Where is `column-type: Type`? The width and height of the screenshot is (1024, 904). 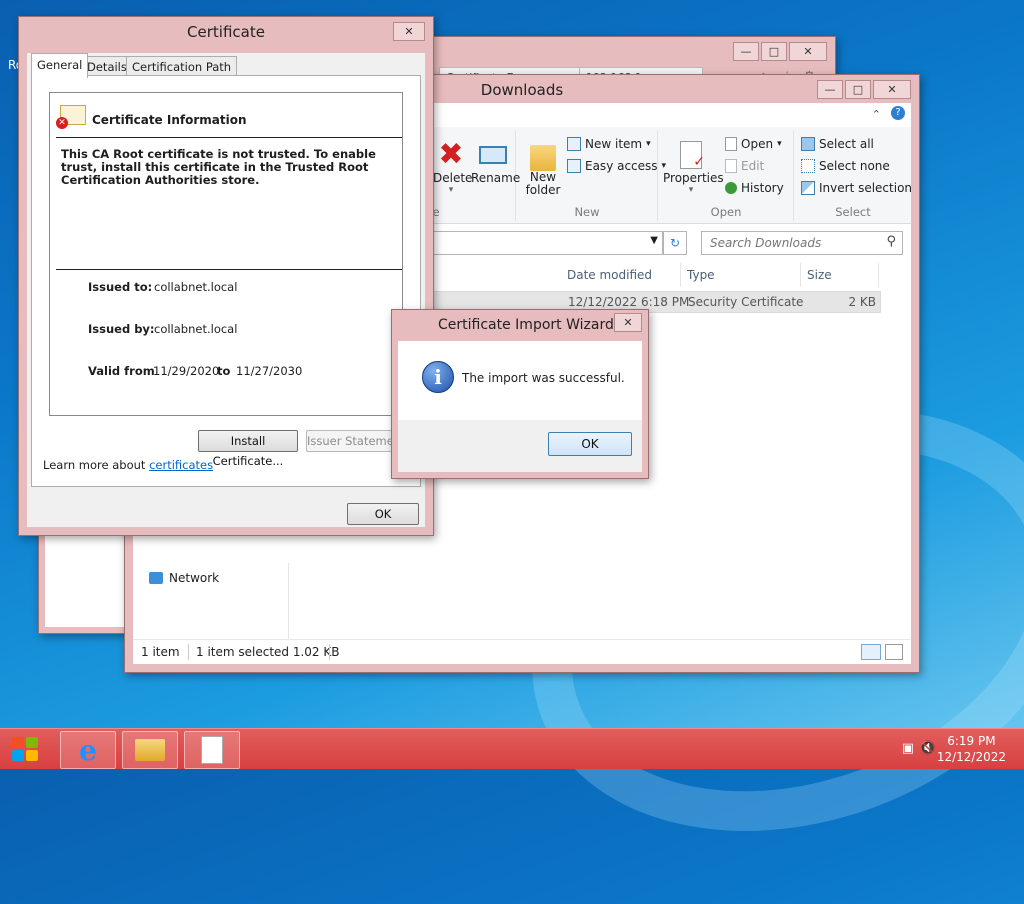
column-type: Type is located at coordinates (741, 275).